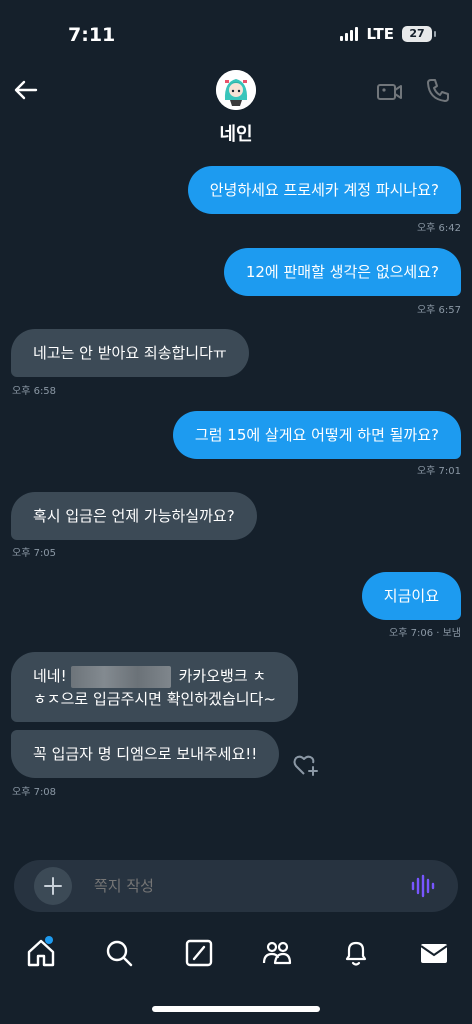  I want to click on message-bubble-outgoing: 그럼 15에 살게요 어떻게 하면 될까요?, so click(316, 435).